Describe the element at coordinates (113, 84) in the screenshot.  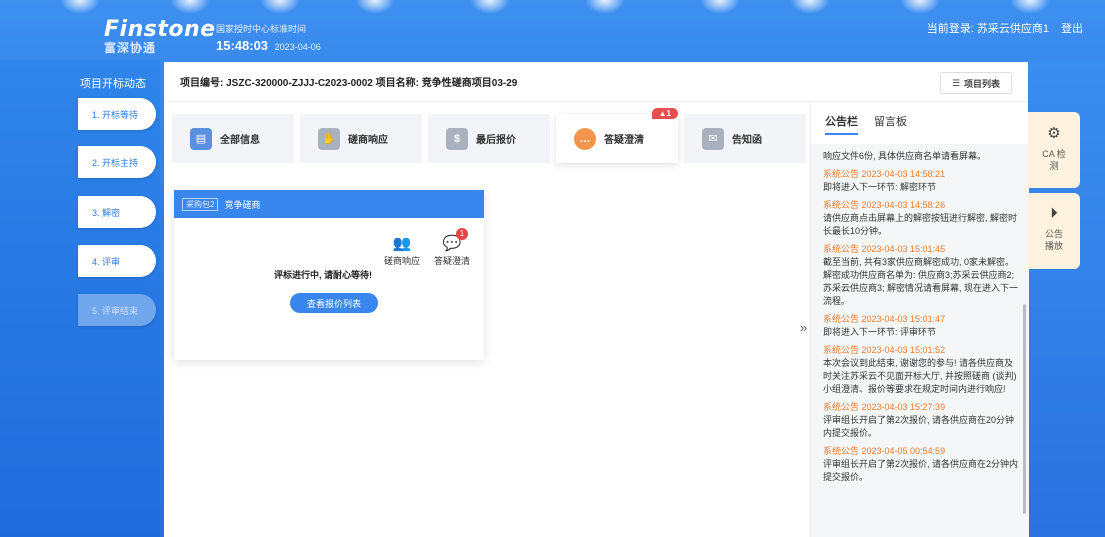
I see `steps-title: 项目开标动态` at that location.